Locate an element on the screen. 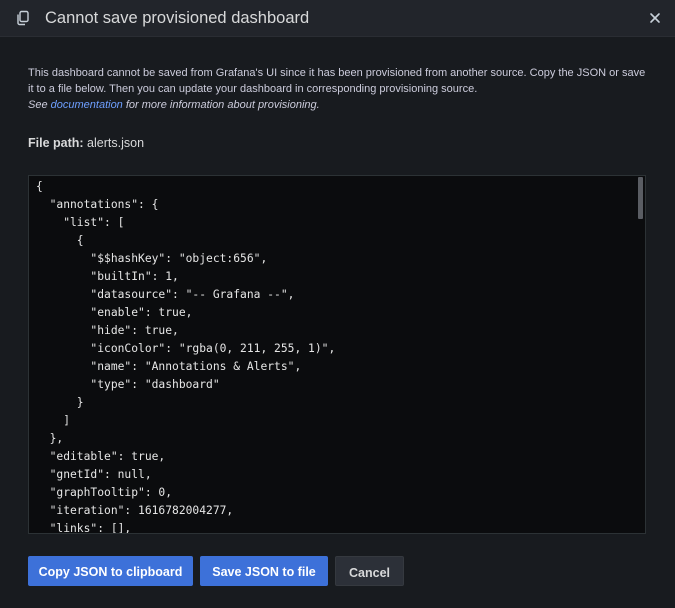 The height and width of the screenshot is (608, 675). documentation-link: documentation is located at coordinates (87, 105).